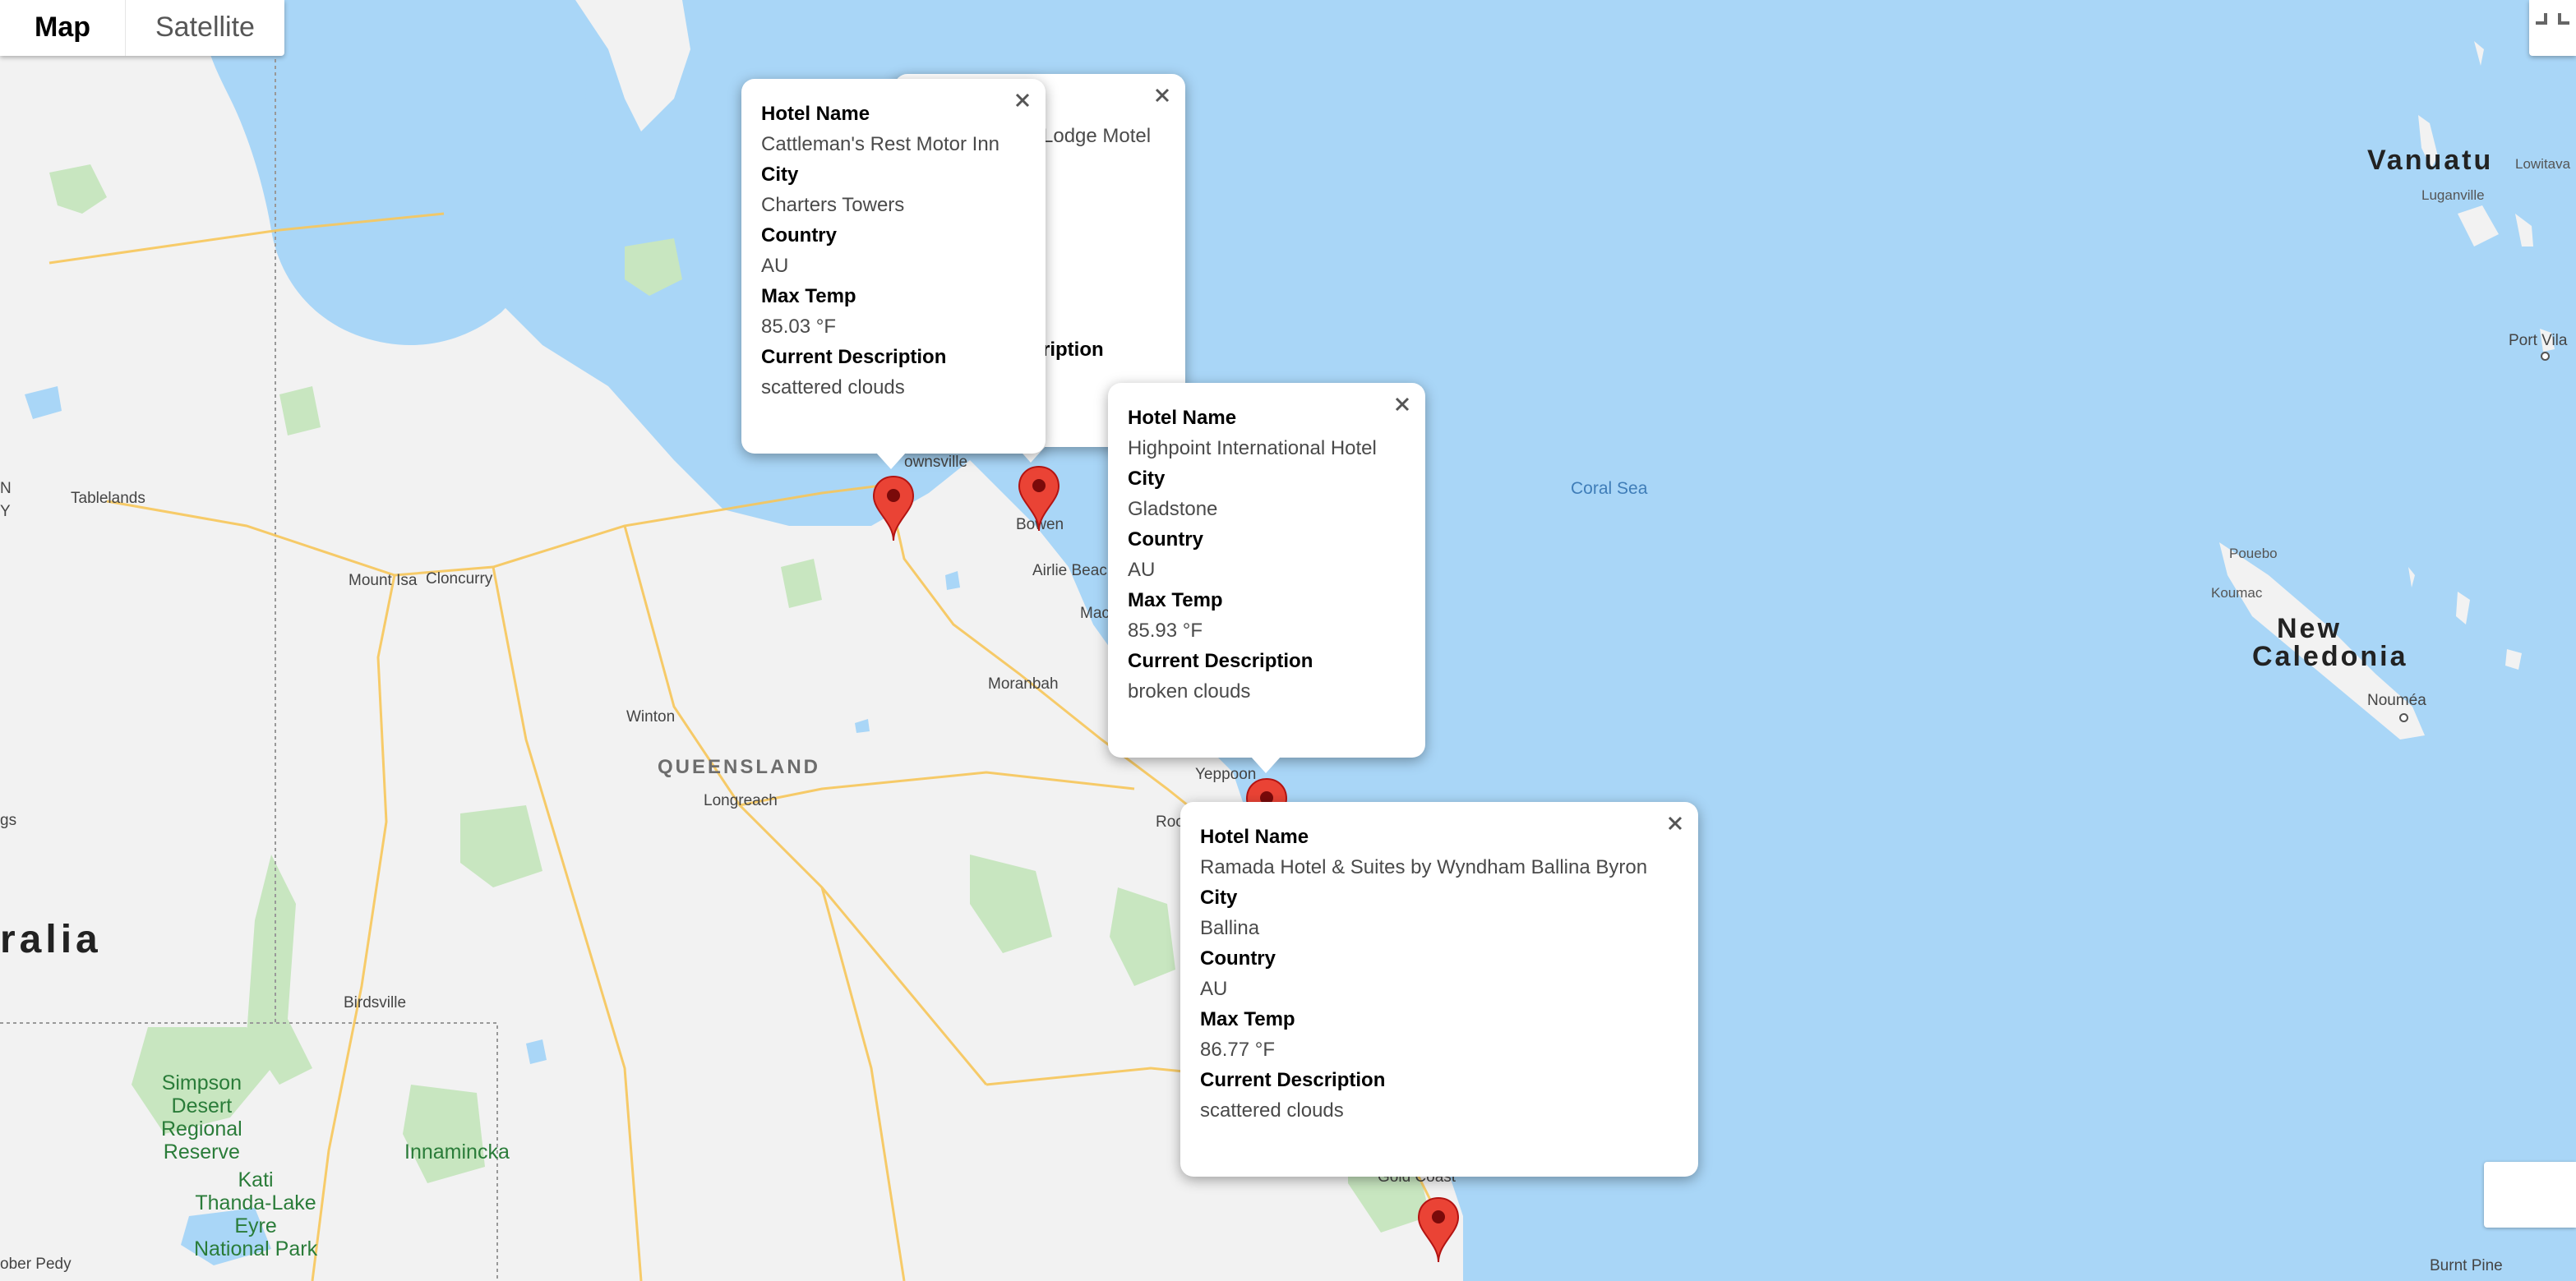  Describe the element at coordinates (1238, 1050) in the screenshot. I see `max-temp-value: 86.77 °F` at that location.